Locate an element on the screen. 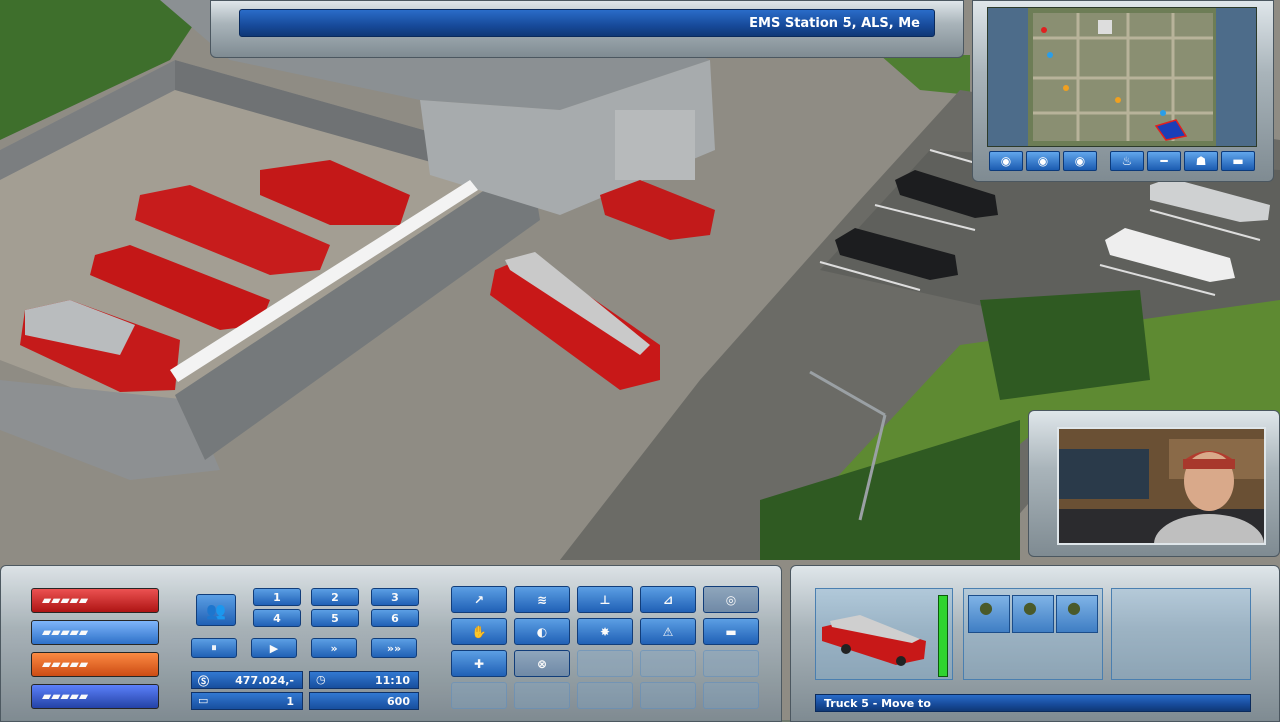  hydrant-connect-icon: ⊥ is located at coordinates (605, 599).